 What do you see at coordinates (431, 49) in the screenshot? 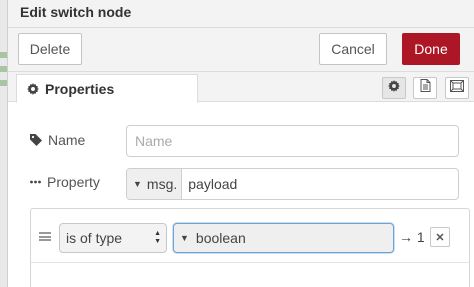
I see `done-button: Done` at bounding box center [431, 49].